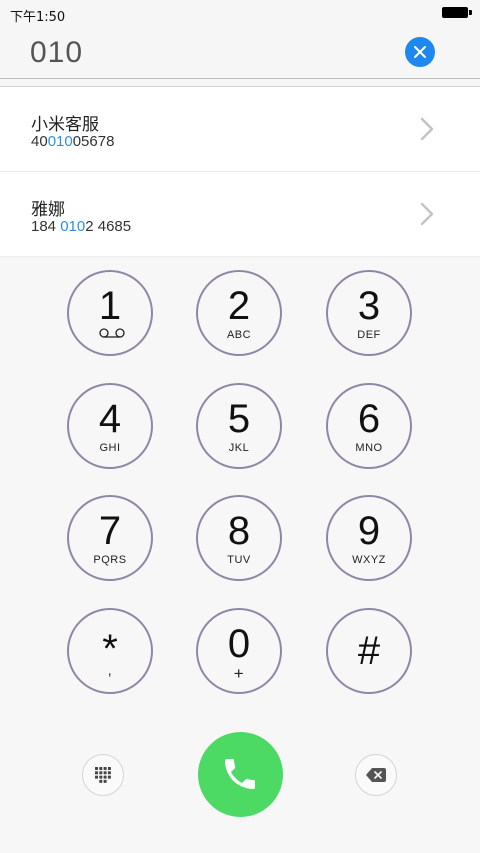  I want to click on dialpad-icon, so click(103, 775).